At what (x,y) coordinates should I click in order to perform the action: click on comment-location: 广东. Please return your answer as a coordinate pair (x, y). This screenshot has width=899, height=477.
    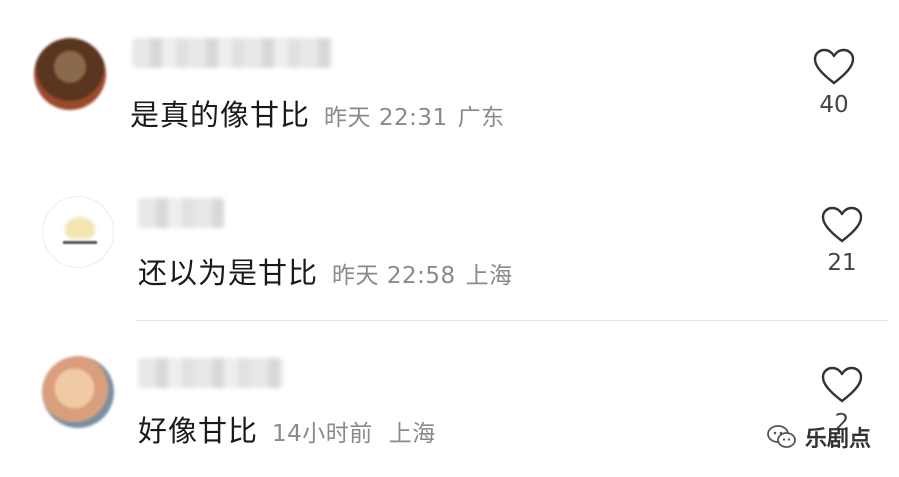
    Looking at the image, I should click on (481, 118).